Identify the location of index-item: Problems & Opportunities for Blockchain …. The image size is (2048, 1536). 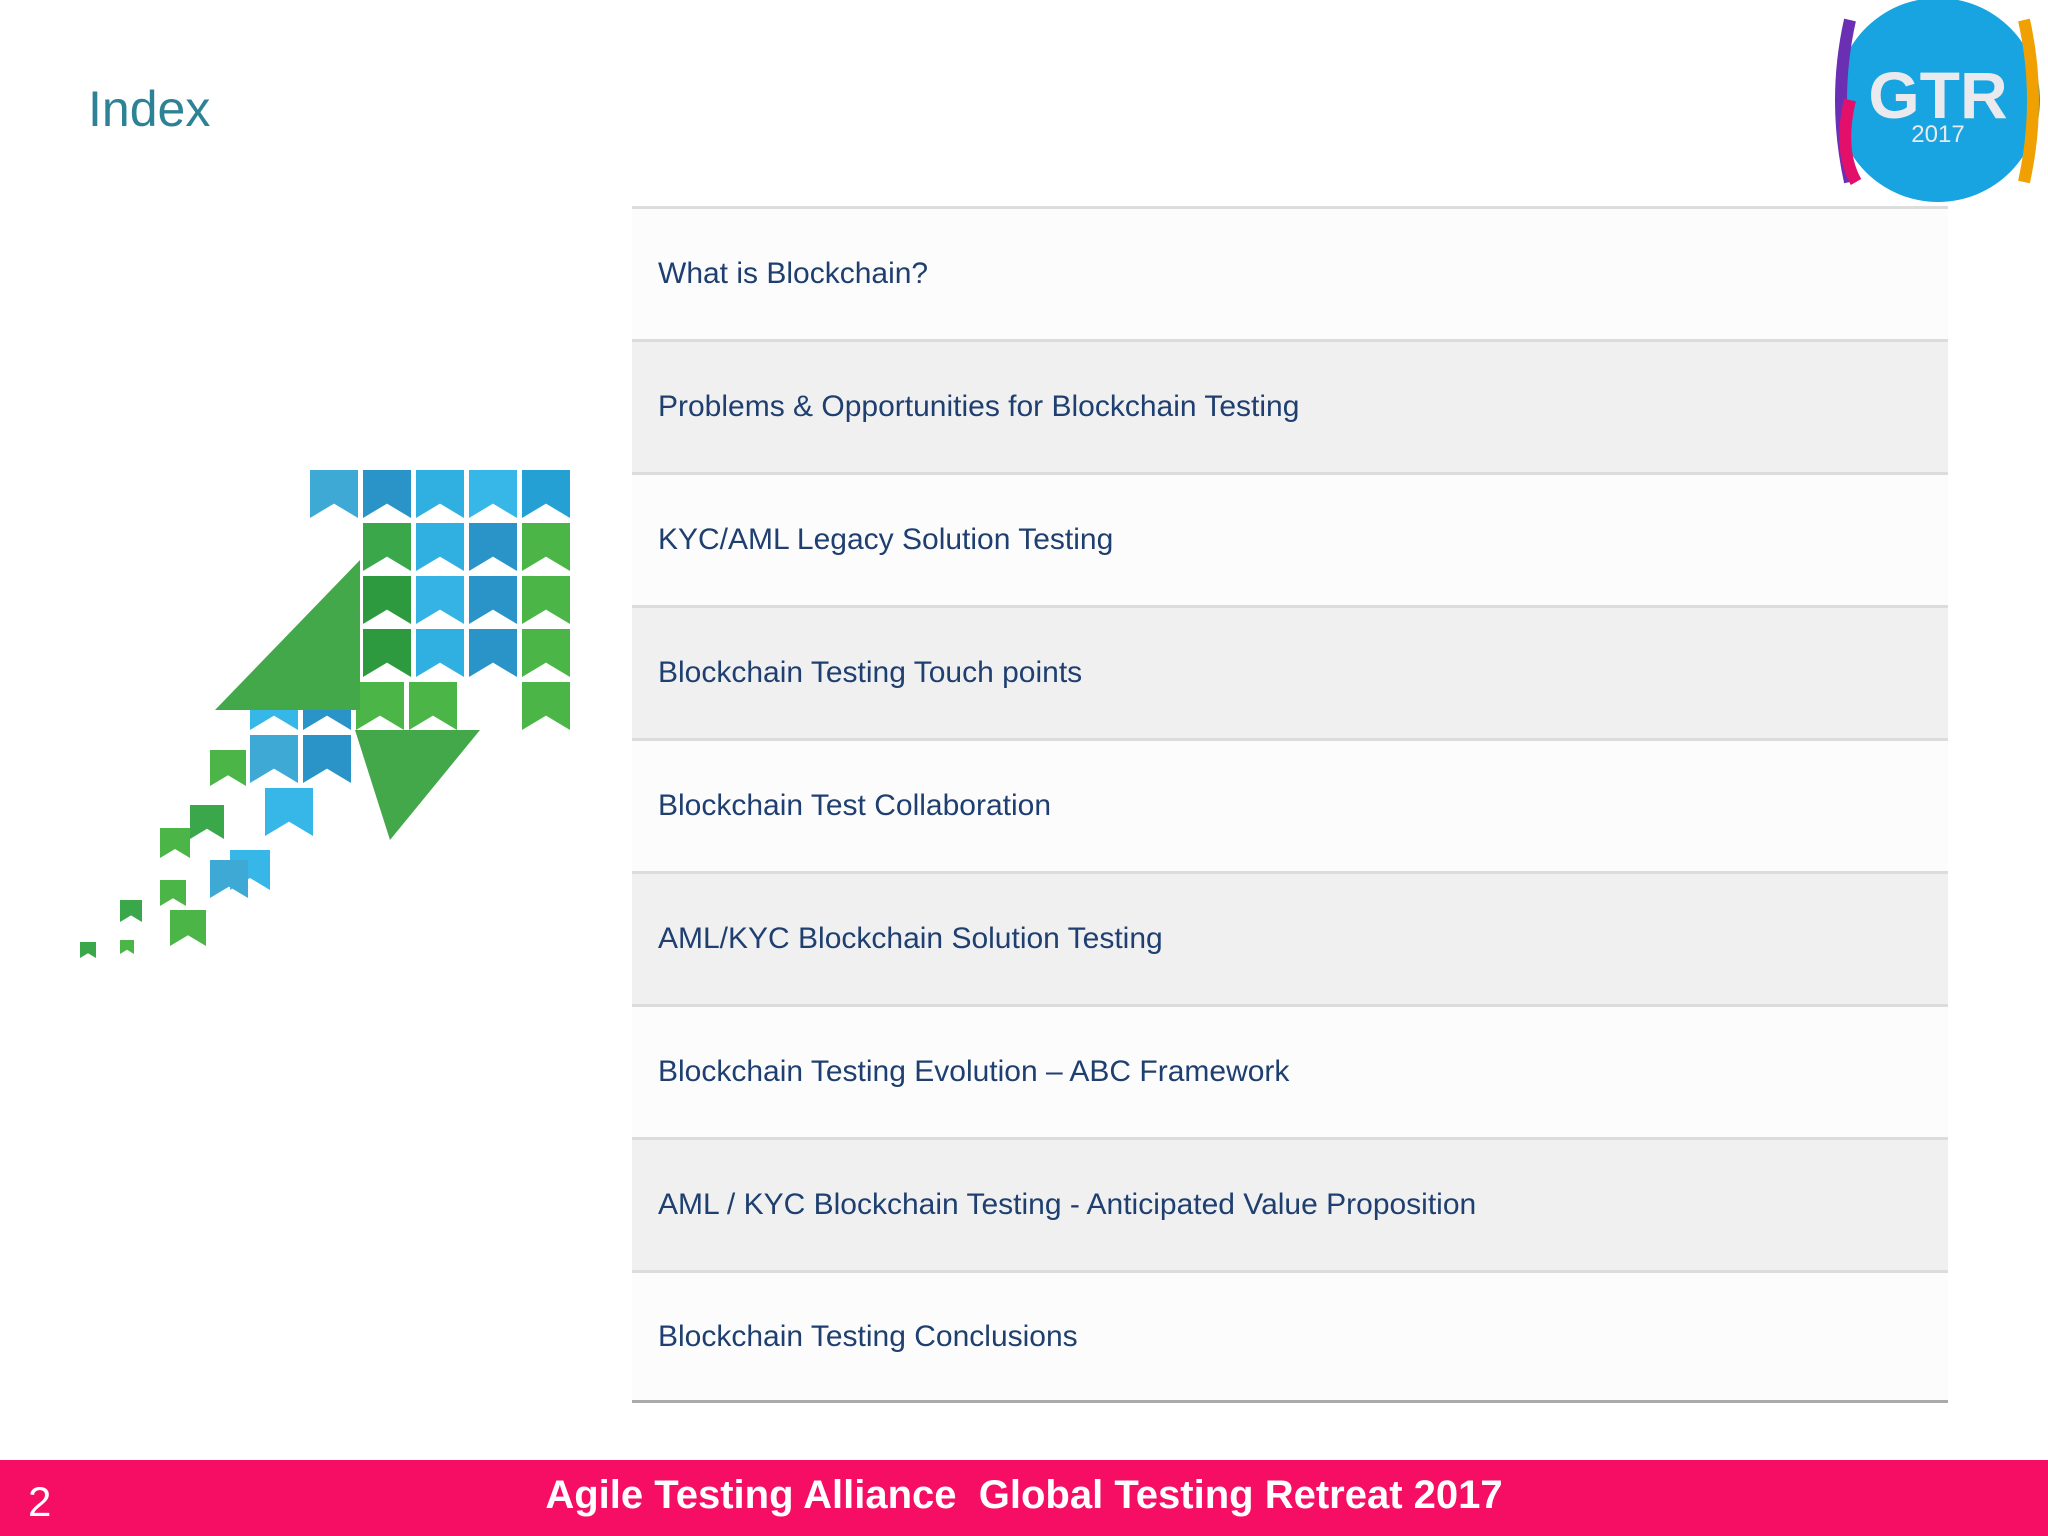
(1290, 405).